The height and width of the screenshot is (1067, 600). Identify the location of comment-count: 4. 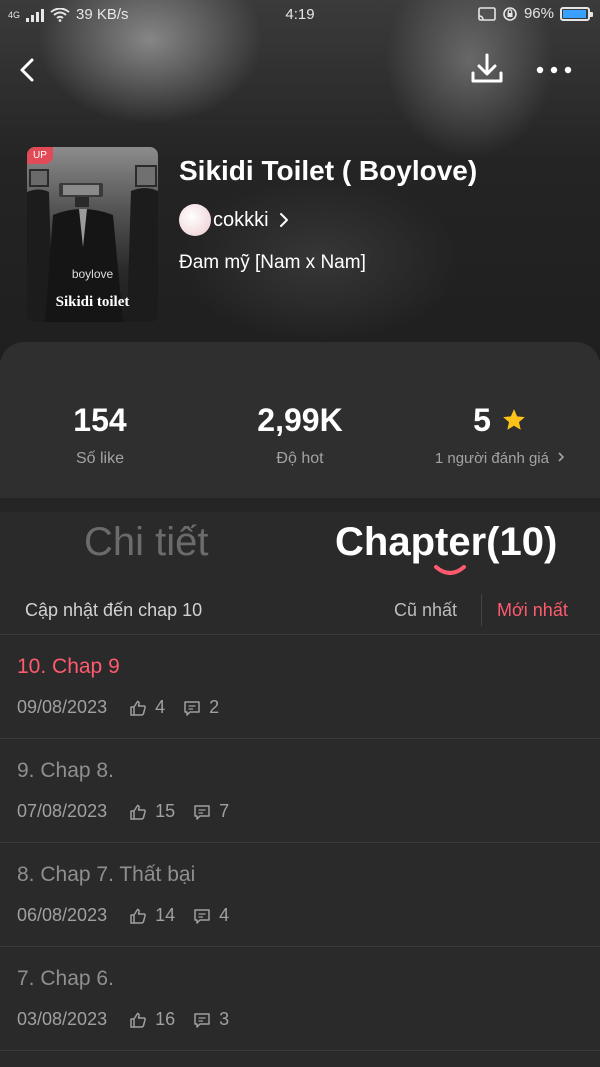
(224, 915).